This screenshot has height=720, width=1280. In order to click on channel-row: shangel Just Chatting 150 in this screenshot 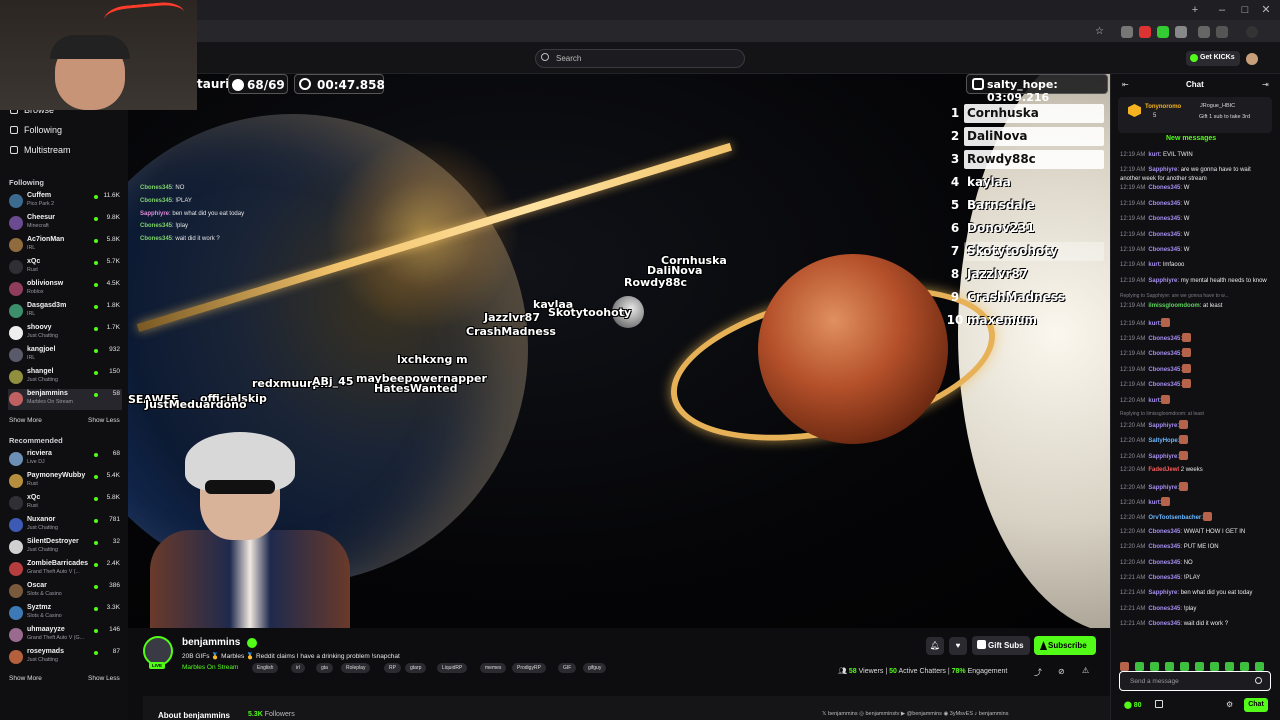, I will do `click(65, 377)`.